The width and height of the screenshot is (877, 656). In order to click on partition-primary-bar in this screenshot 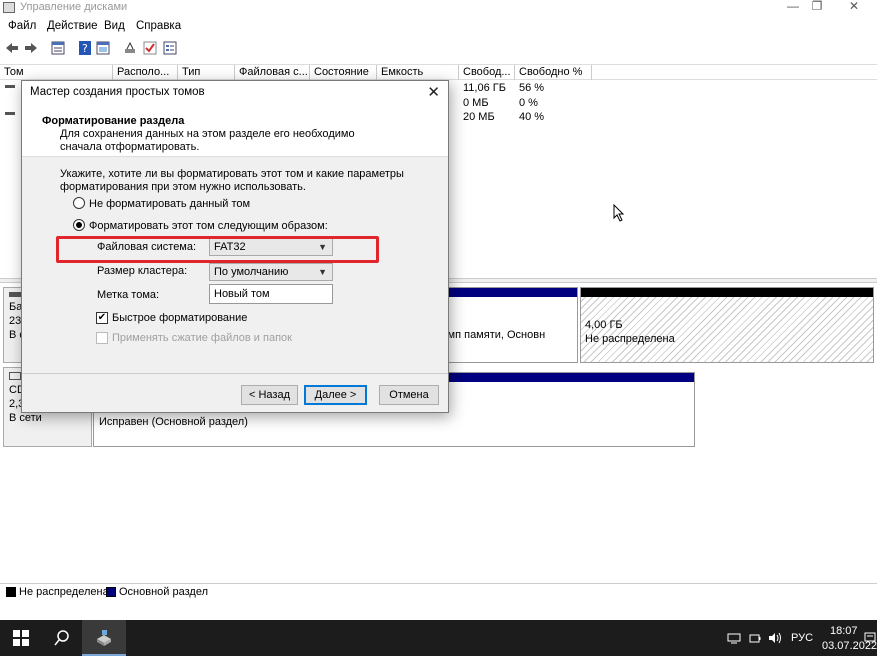, I will do `click(504, 292)`.